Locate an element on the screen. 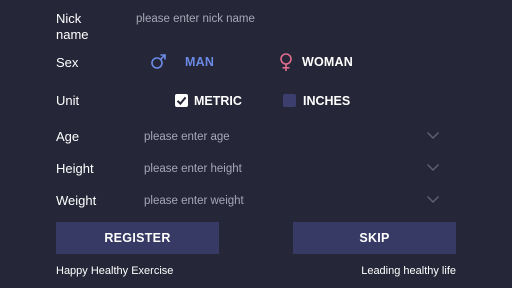 The width and height of the screenshot is (512, 288). sex-option-woman-label: WOMAN is located at coordinates (327, 62).